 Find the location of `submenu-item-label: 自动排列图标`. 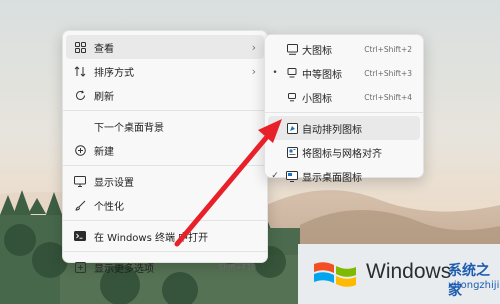

submenu-item-label: 自动排列图标 is located at coordinates (332, 130).